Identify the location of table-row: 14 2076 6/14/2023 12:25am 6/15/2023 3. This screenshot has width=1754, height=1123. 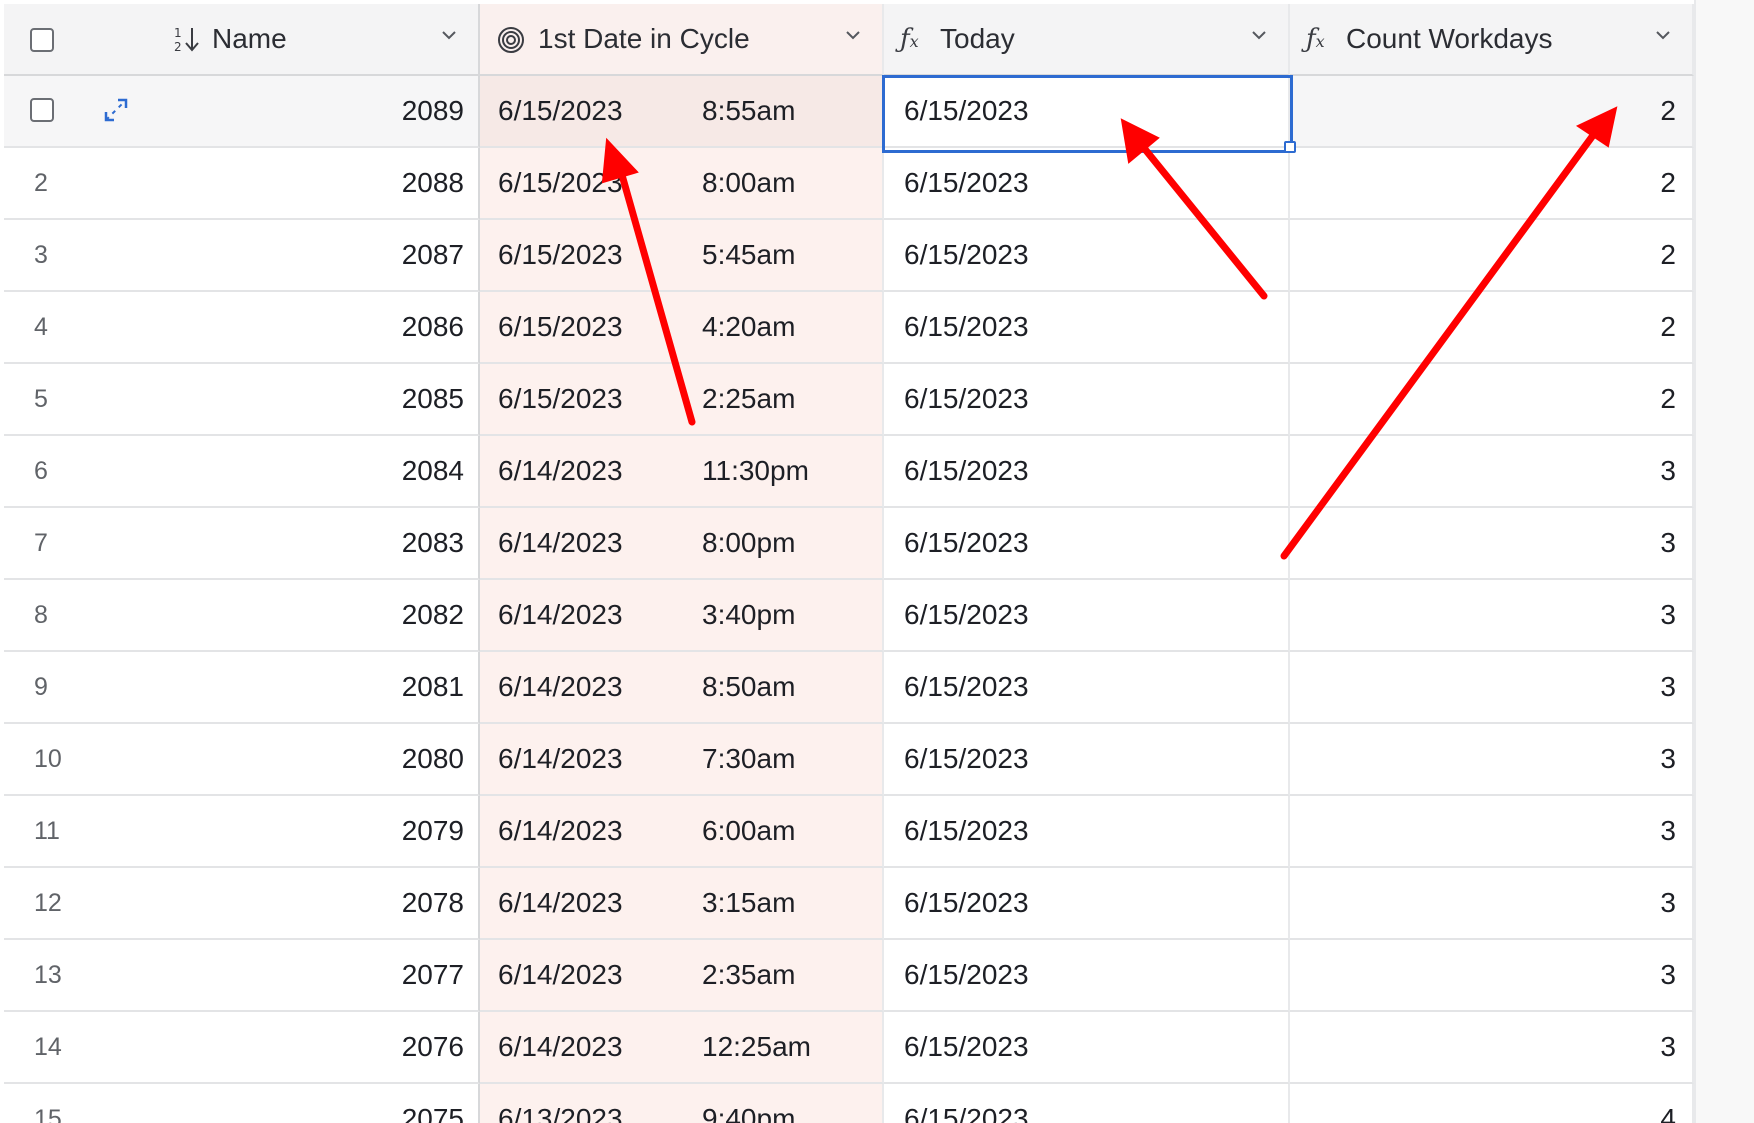
(849, 1048).